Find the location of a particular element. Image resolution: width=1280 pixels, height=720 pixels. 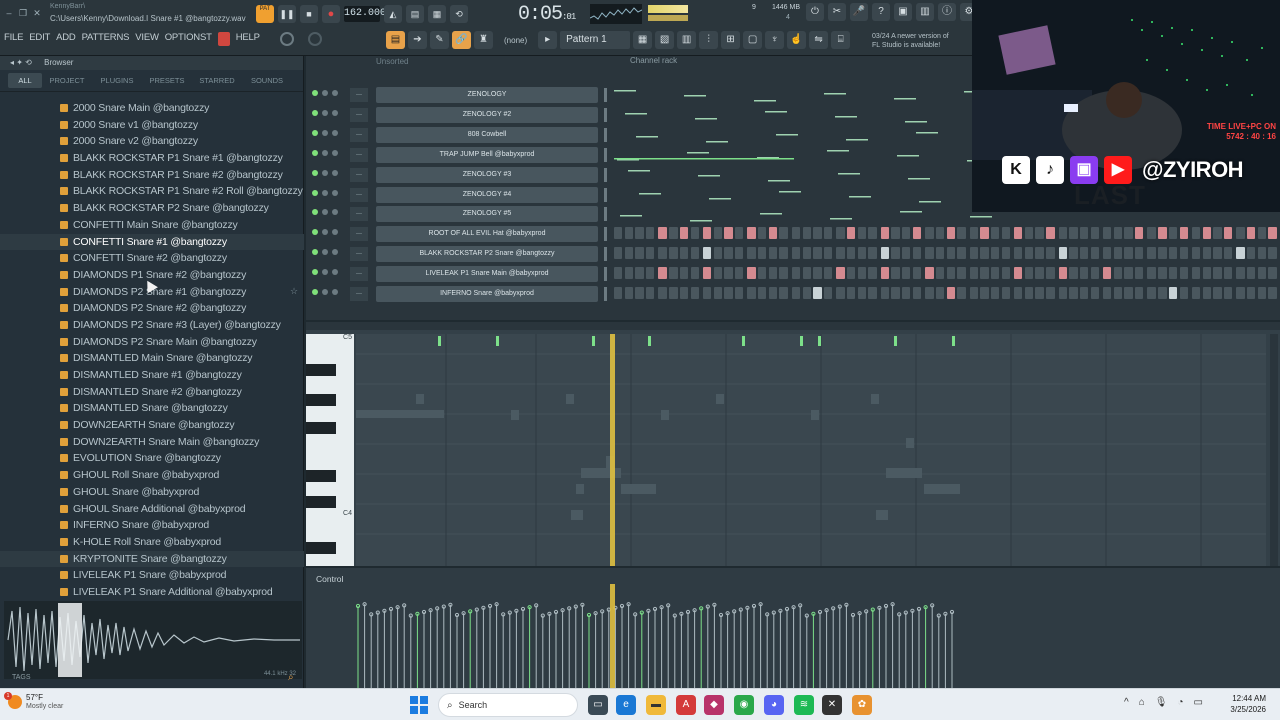

file-item: DIAMONDS P2 Snare #2 @bangtozzy is located at coordinates (152, 308).